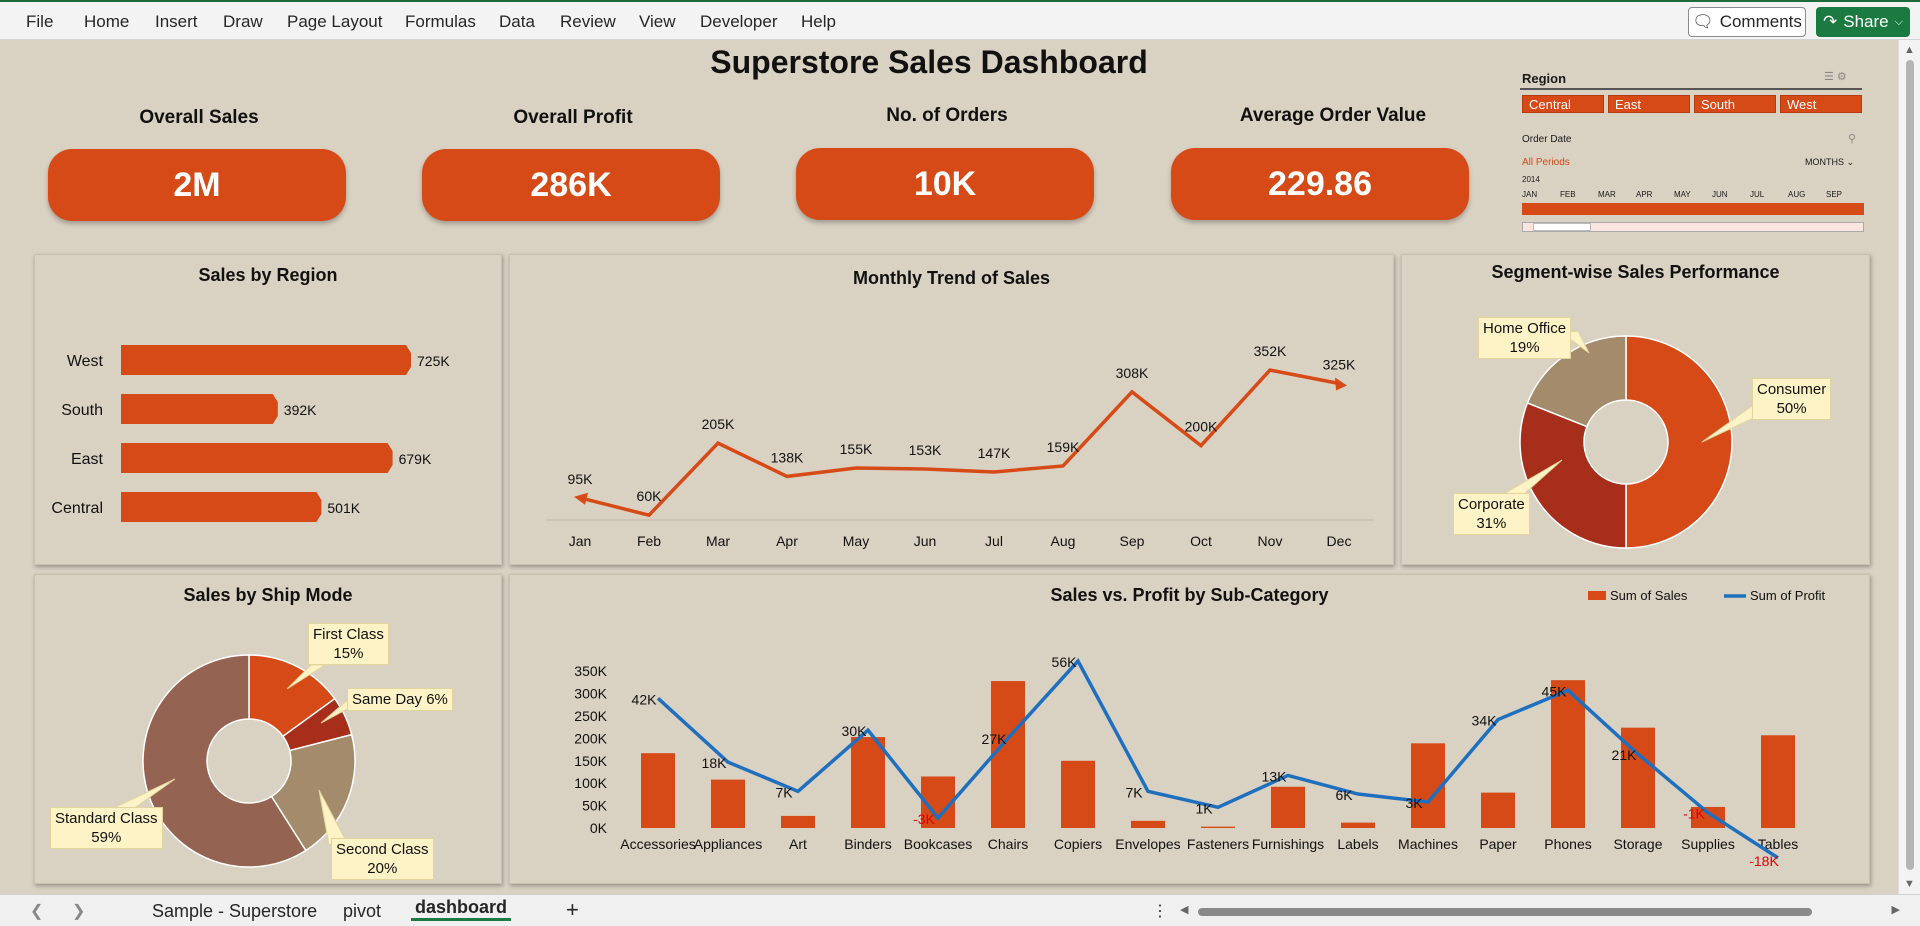 This screenshot has height=926, width=1920. What do you see at coordinates (650, 496) in the screenshot?
I see `month-data-label: 60K` at bounding box center [650, 496].